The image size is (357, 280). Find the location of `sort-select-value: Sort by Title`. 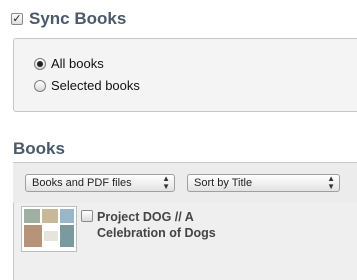

sort-select-value: Sort by Title is located at coordinates (223, 183).